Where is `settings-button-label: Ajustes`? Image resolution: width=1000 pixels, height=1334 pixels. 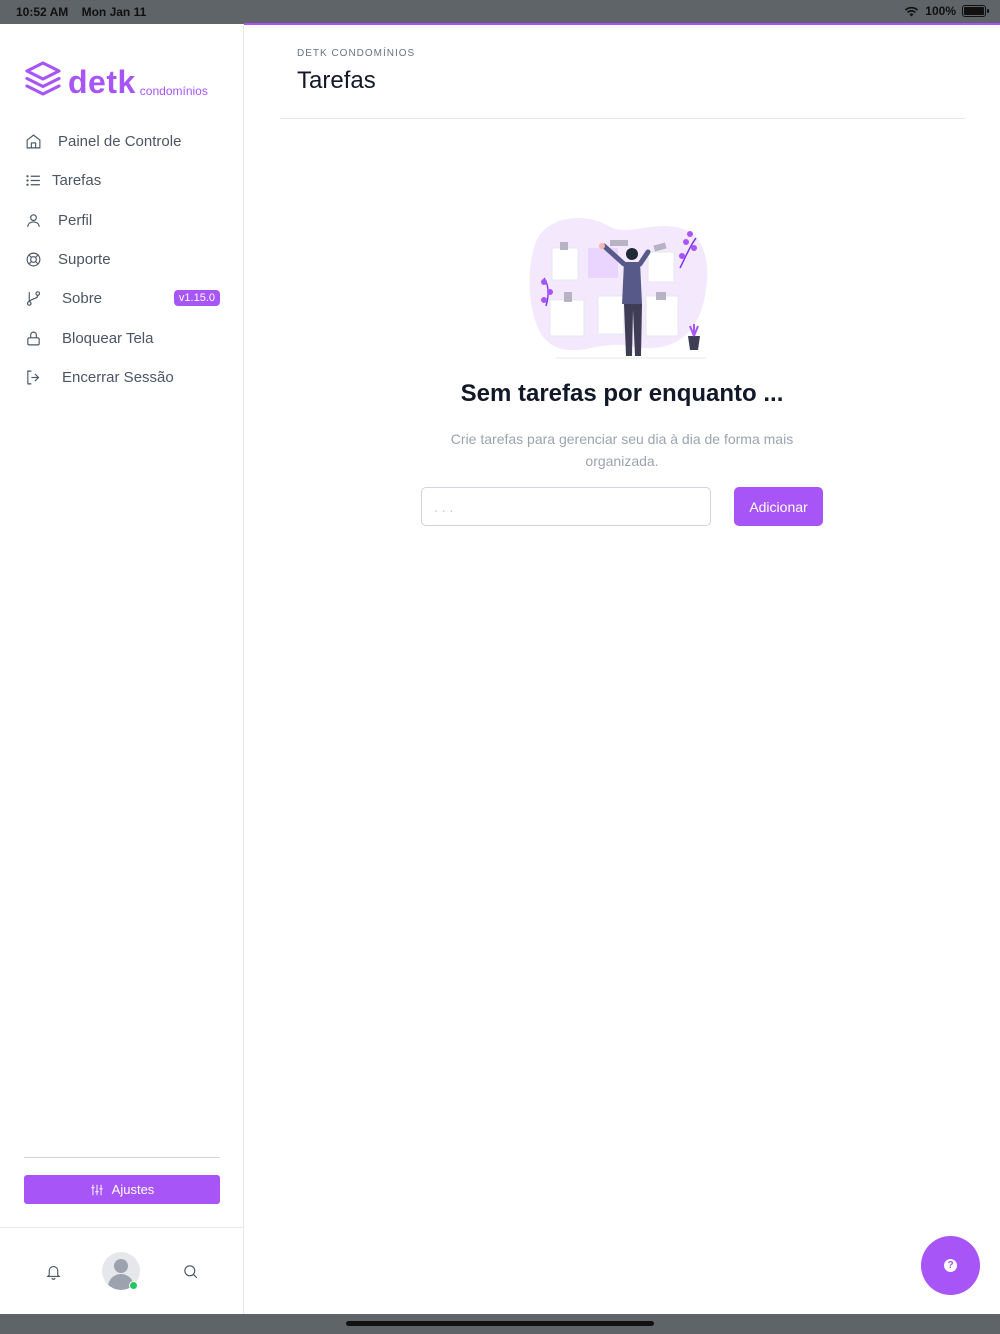 settings-button-label: Ajustes is located at coordinates (133, 1189).